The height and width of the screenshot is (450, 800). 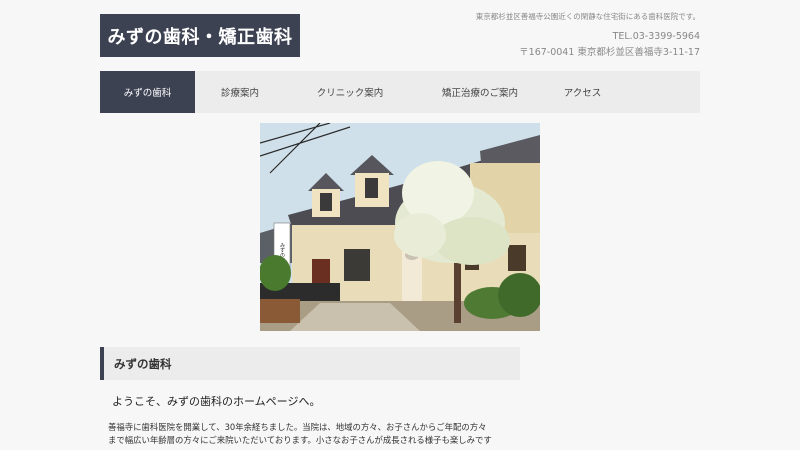 I want to click on section-heading: みずの歯科, so click(x=310, y=363).